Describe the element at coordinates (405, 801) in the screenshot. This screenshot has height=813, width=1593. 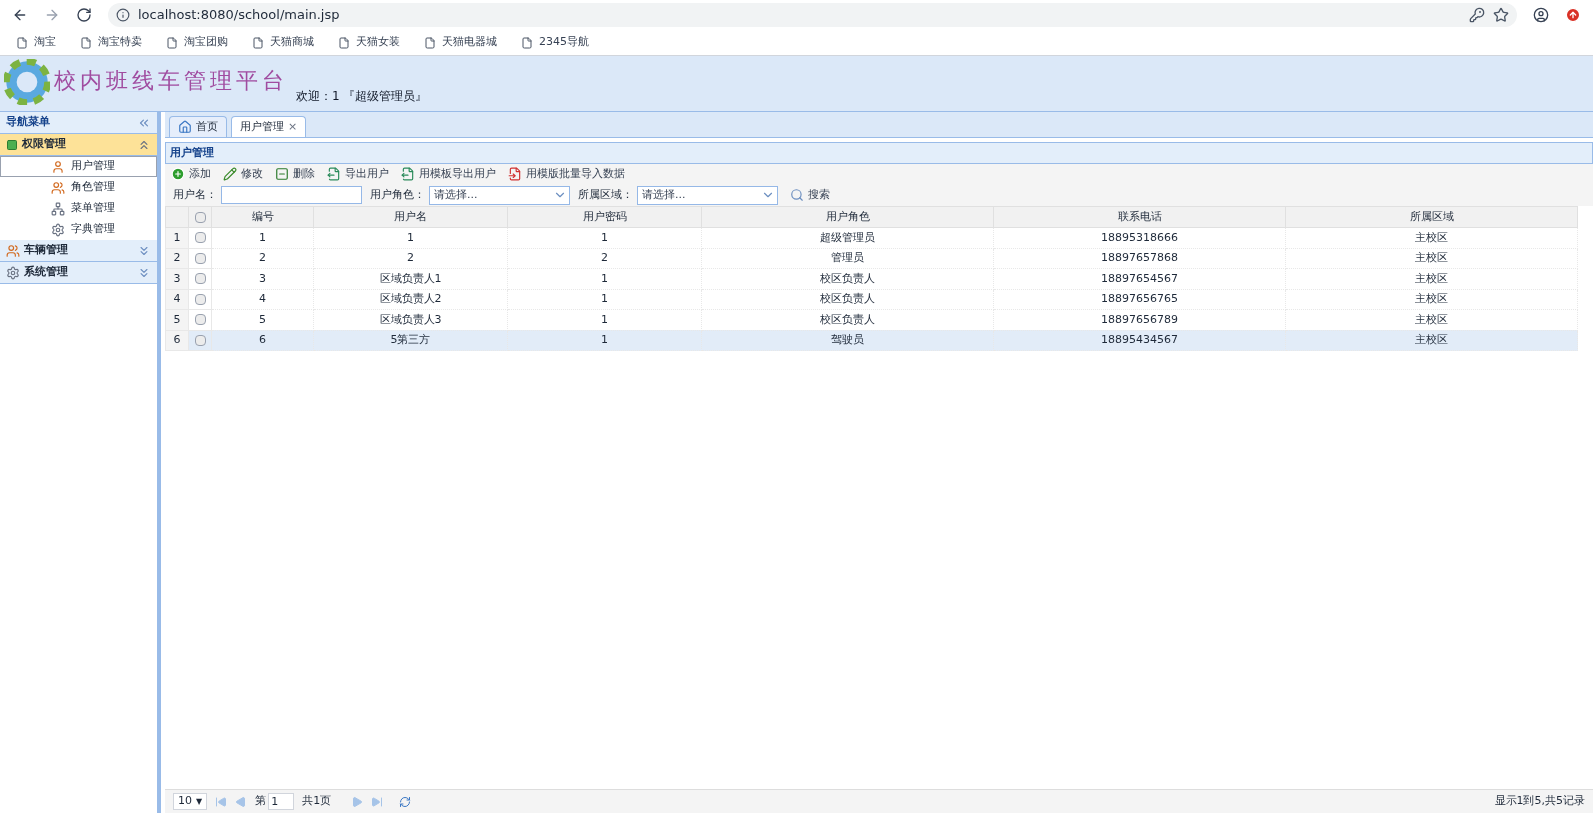
I see `refresh-icon` at that location.